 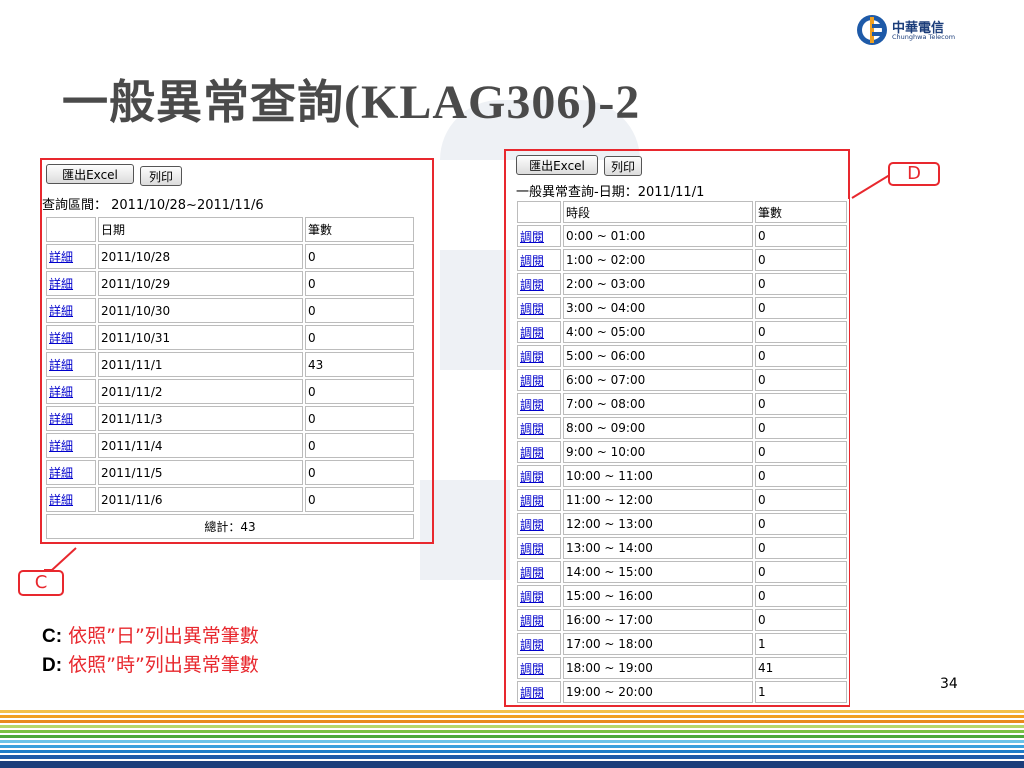 What do you see at coordinates (512, 739) in the screenshot?
I see `bottom-stripes` at bounding box center [512, 739].